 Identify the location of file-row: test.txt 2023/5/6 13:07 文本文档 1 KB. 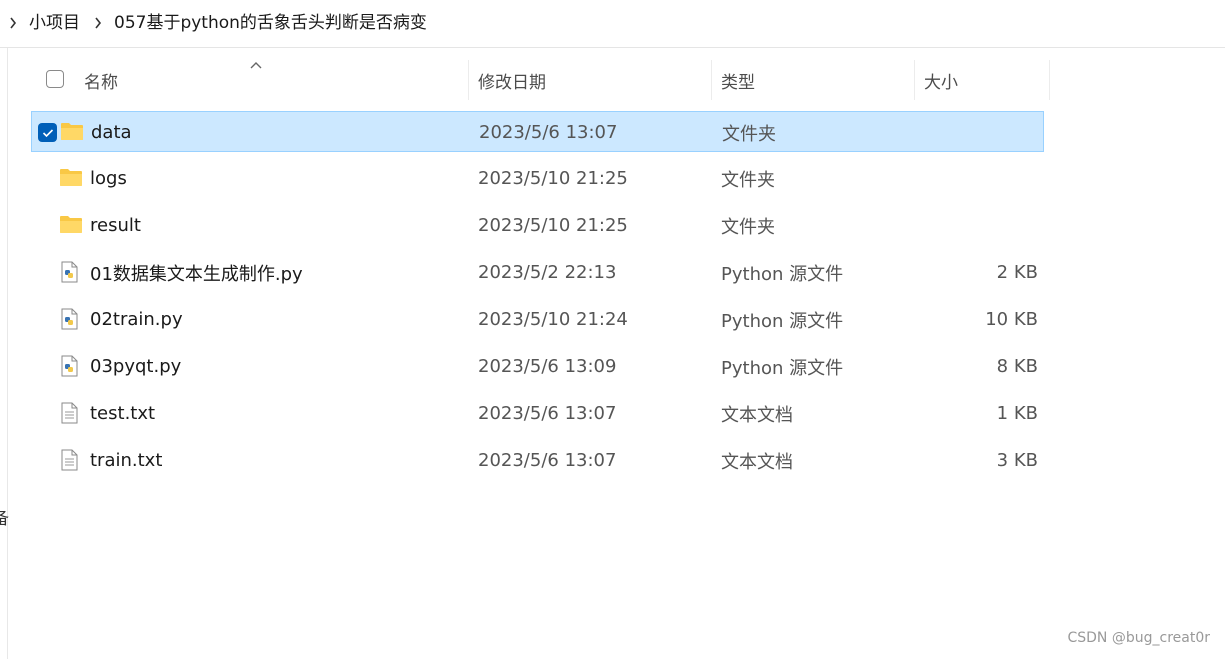
(537, 413).